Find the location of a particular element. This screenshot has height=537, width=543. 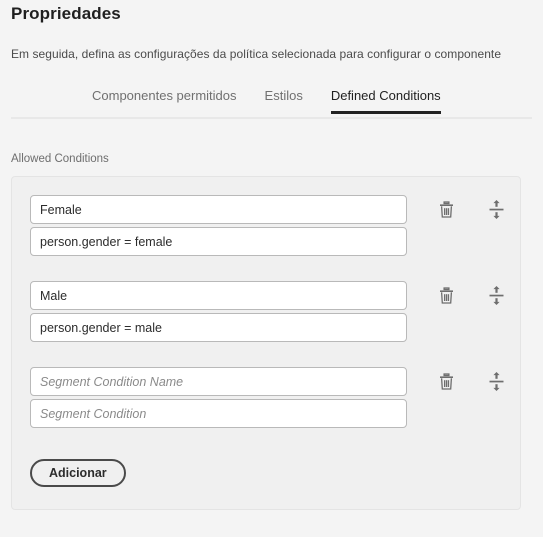

allowed-conditions-label: Allowed Conditions is located at coordinates (60, 159).